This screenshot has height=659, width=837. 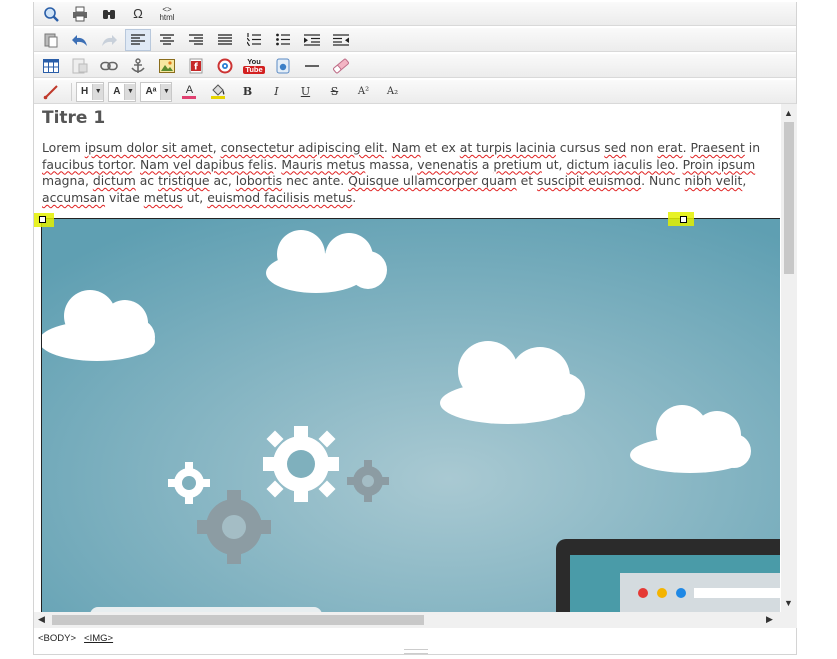 I want to click on heading-dropdown: H ▼, so click(x=90, y=91).